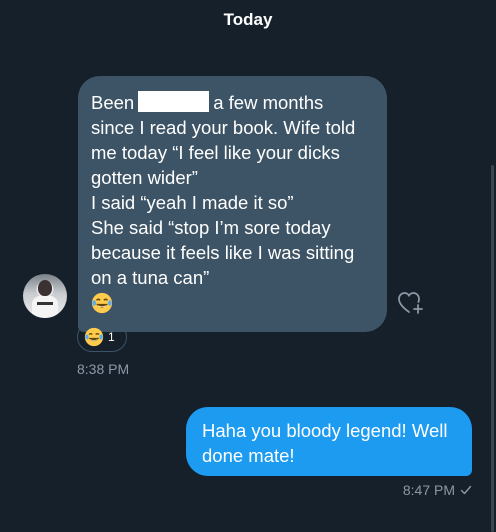 The width and height of the screenshot is (496, 532). Describe the element at coordinates (174, 101) in the screenshot. I see `redaction-box` at that location.